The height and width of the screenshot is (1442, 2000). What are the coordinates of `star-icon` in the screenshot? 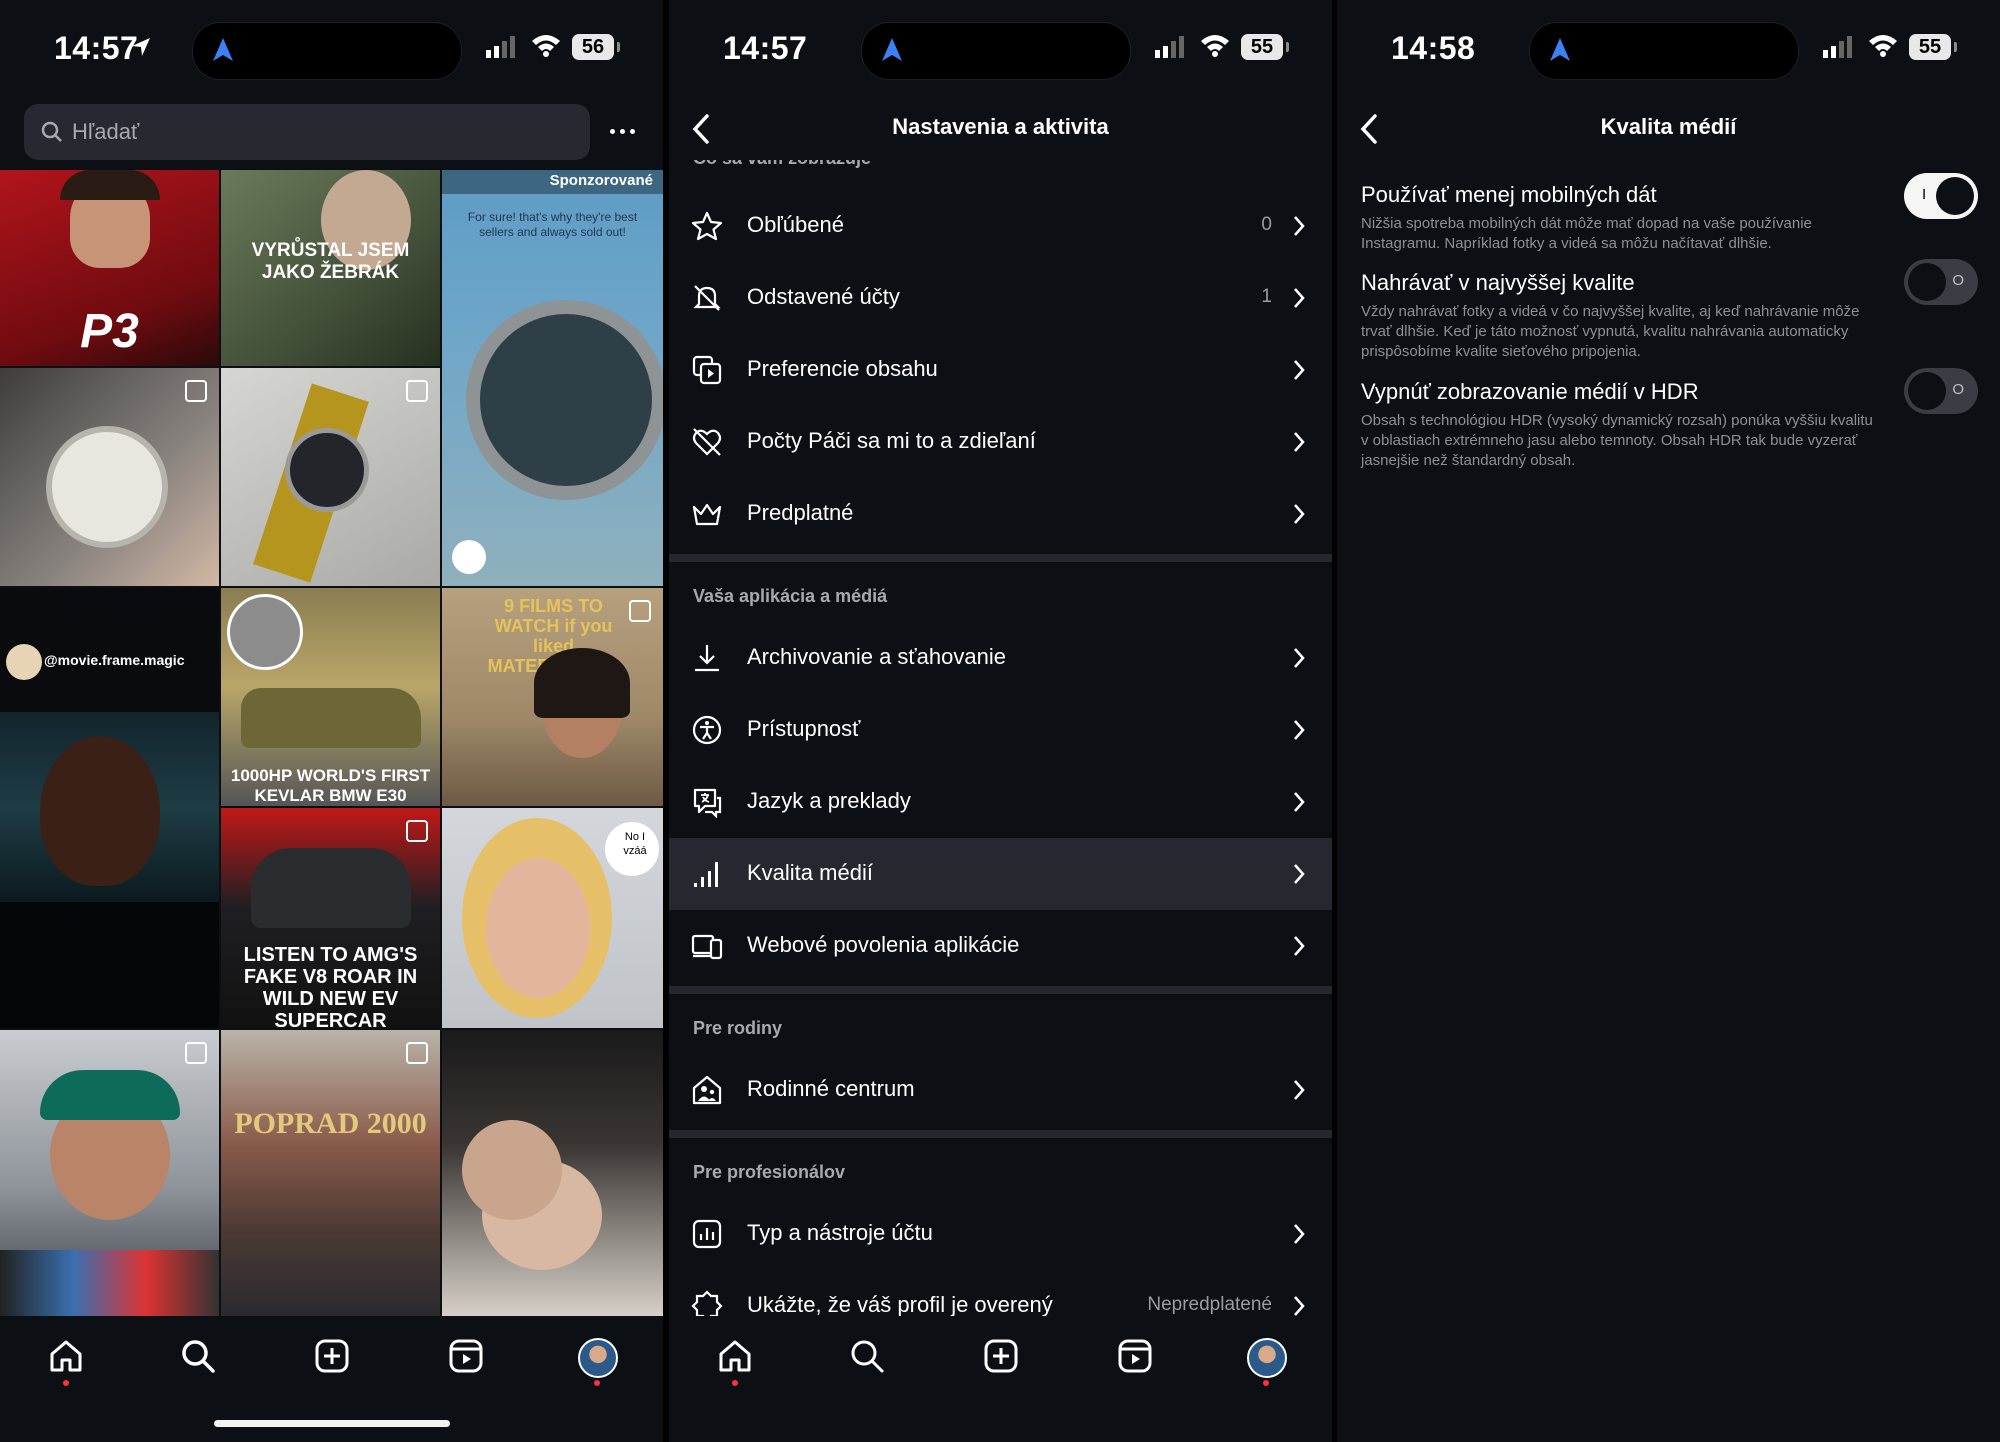 It's located at (707, 226).